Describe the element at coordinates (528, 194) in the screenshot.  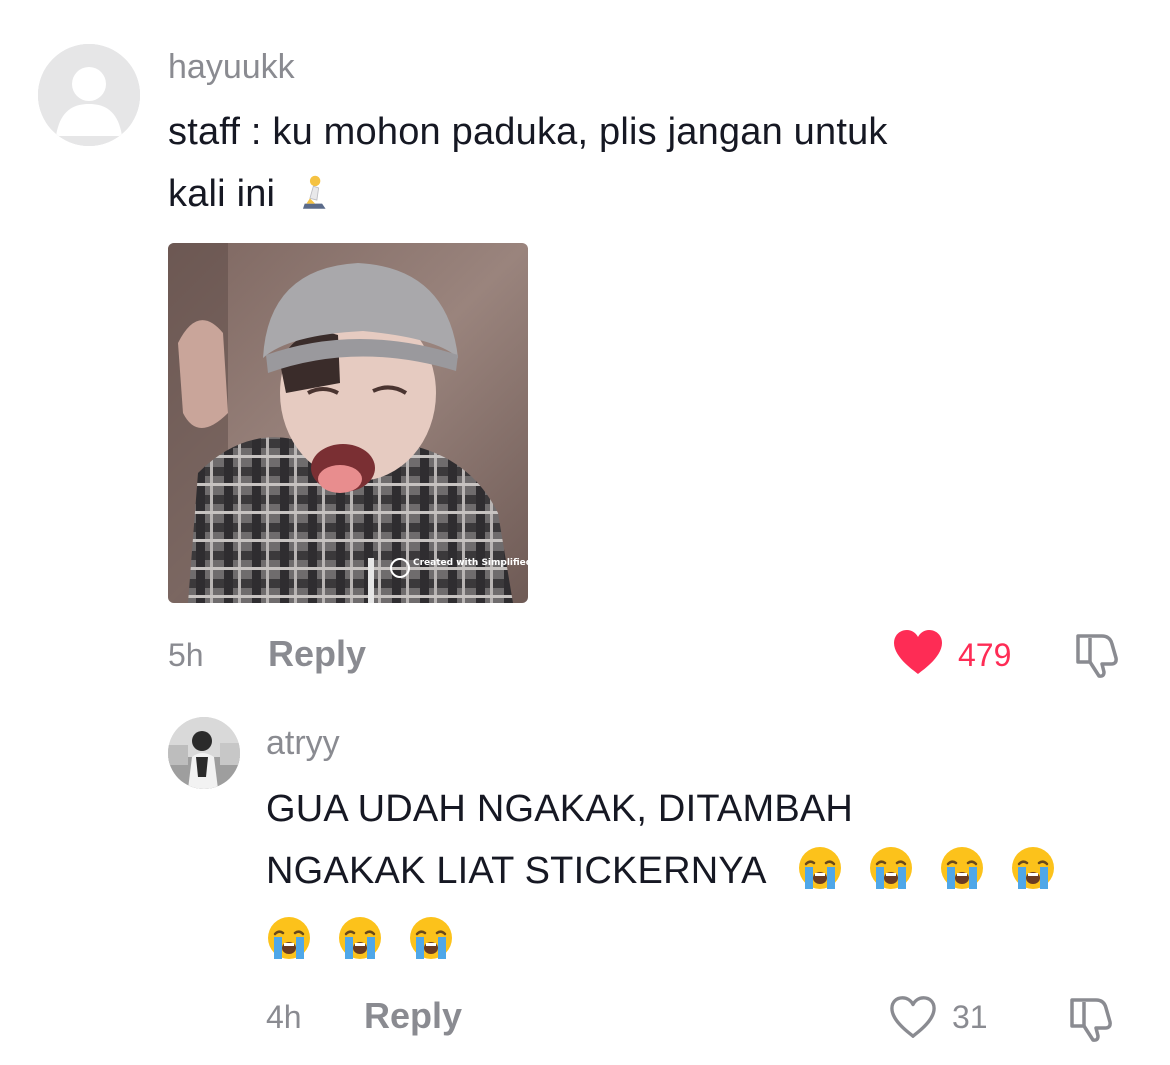
I see `comment-text-line: kali ini` at that location.